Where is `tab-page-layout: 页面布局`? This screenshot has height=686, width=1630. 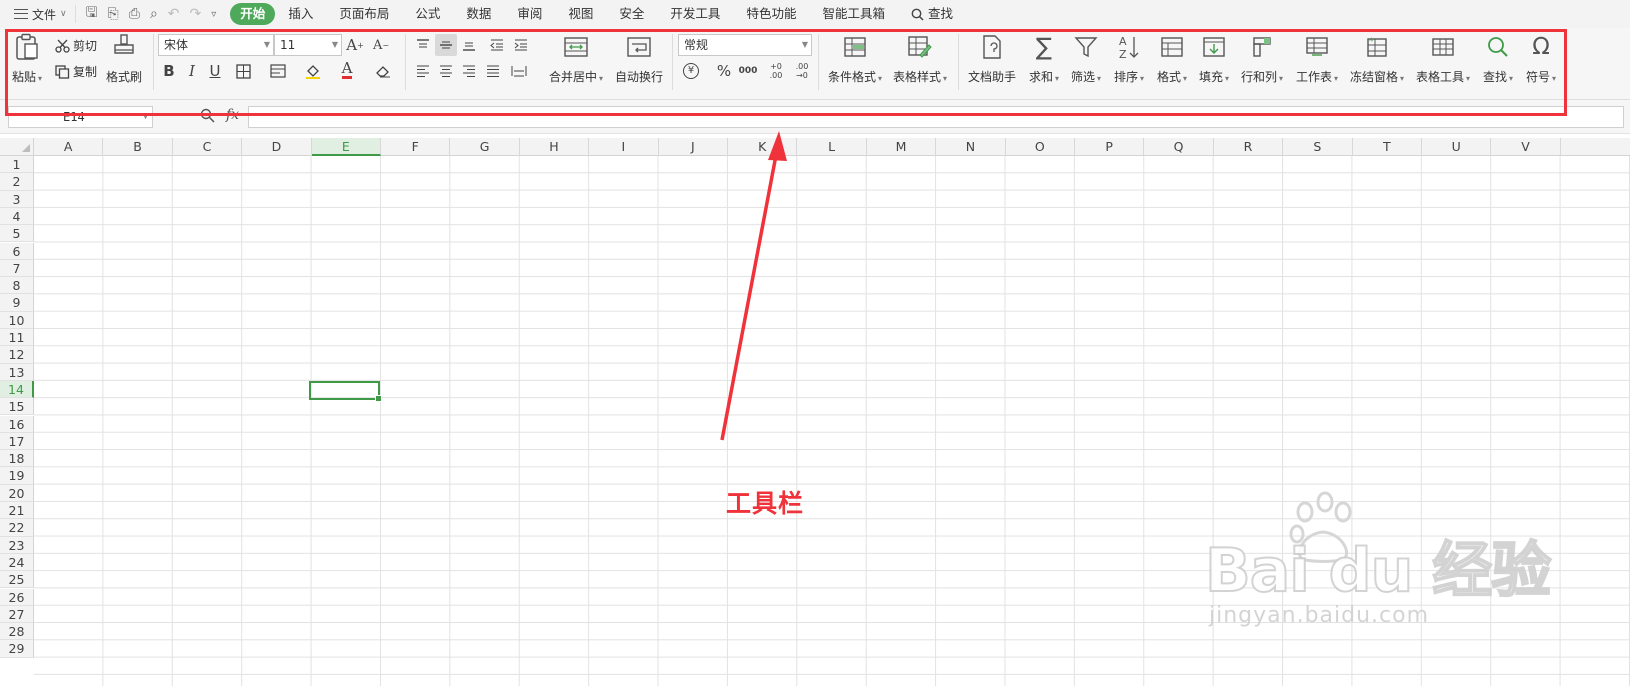
tab-page-layout: 页面布局 is located at coordinates (364, 14).